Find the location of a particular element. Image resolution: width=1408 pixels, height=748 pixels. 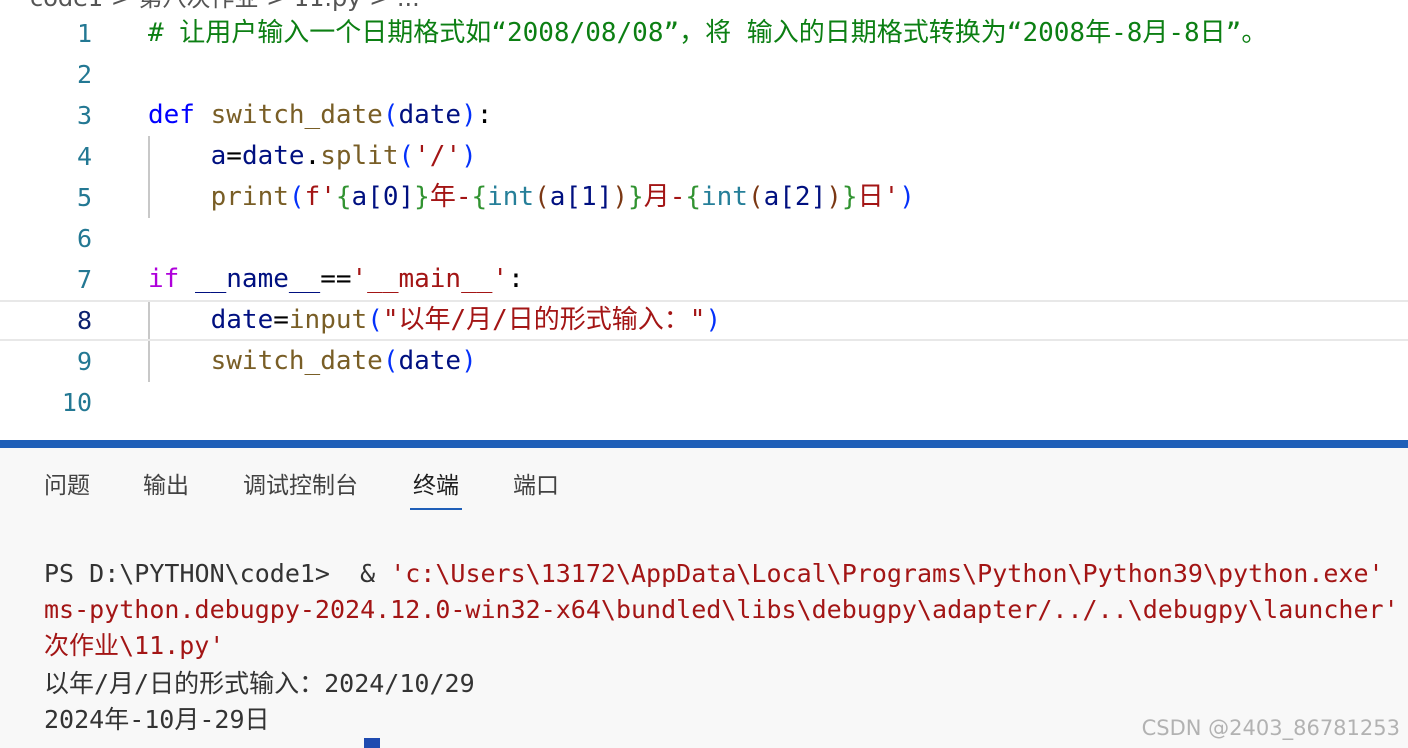

line-number: 5 is located at coordinates (84, 197).